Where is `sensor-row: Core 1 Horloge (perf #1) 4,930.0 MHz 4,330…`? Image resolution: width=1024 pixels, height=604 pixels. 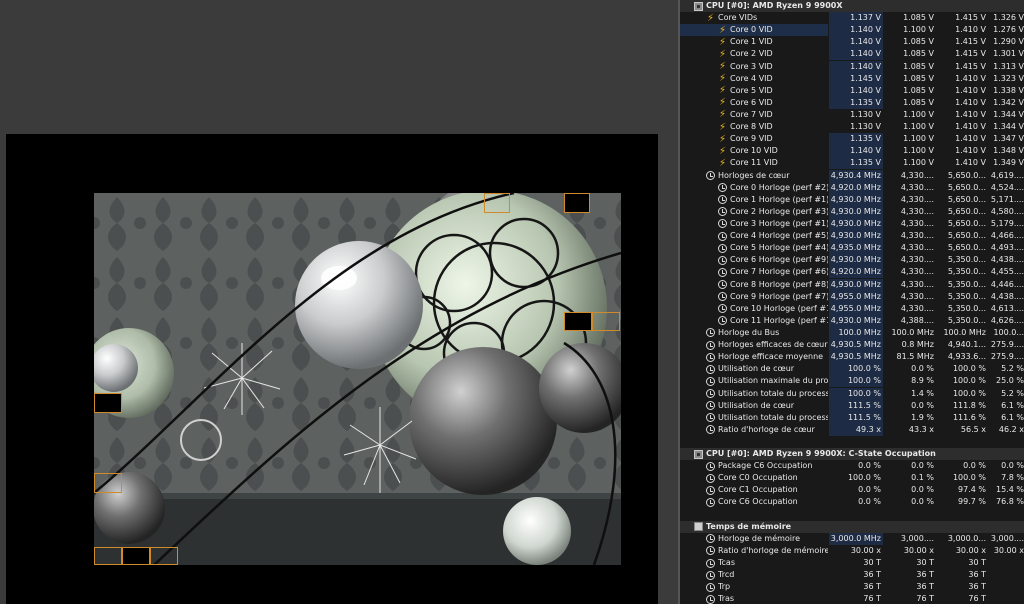
sensor-row: Core 1 Horloge (perf #1) 4,930.0 MHz 4,330… is located at coordinates (852, 199).